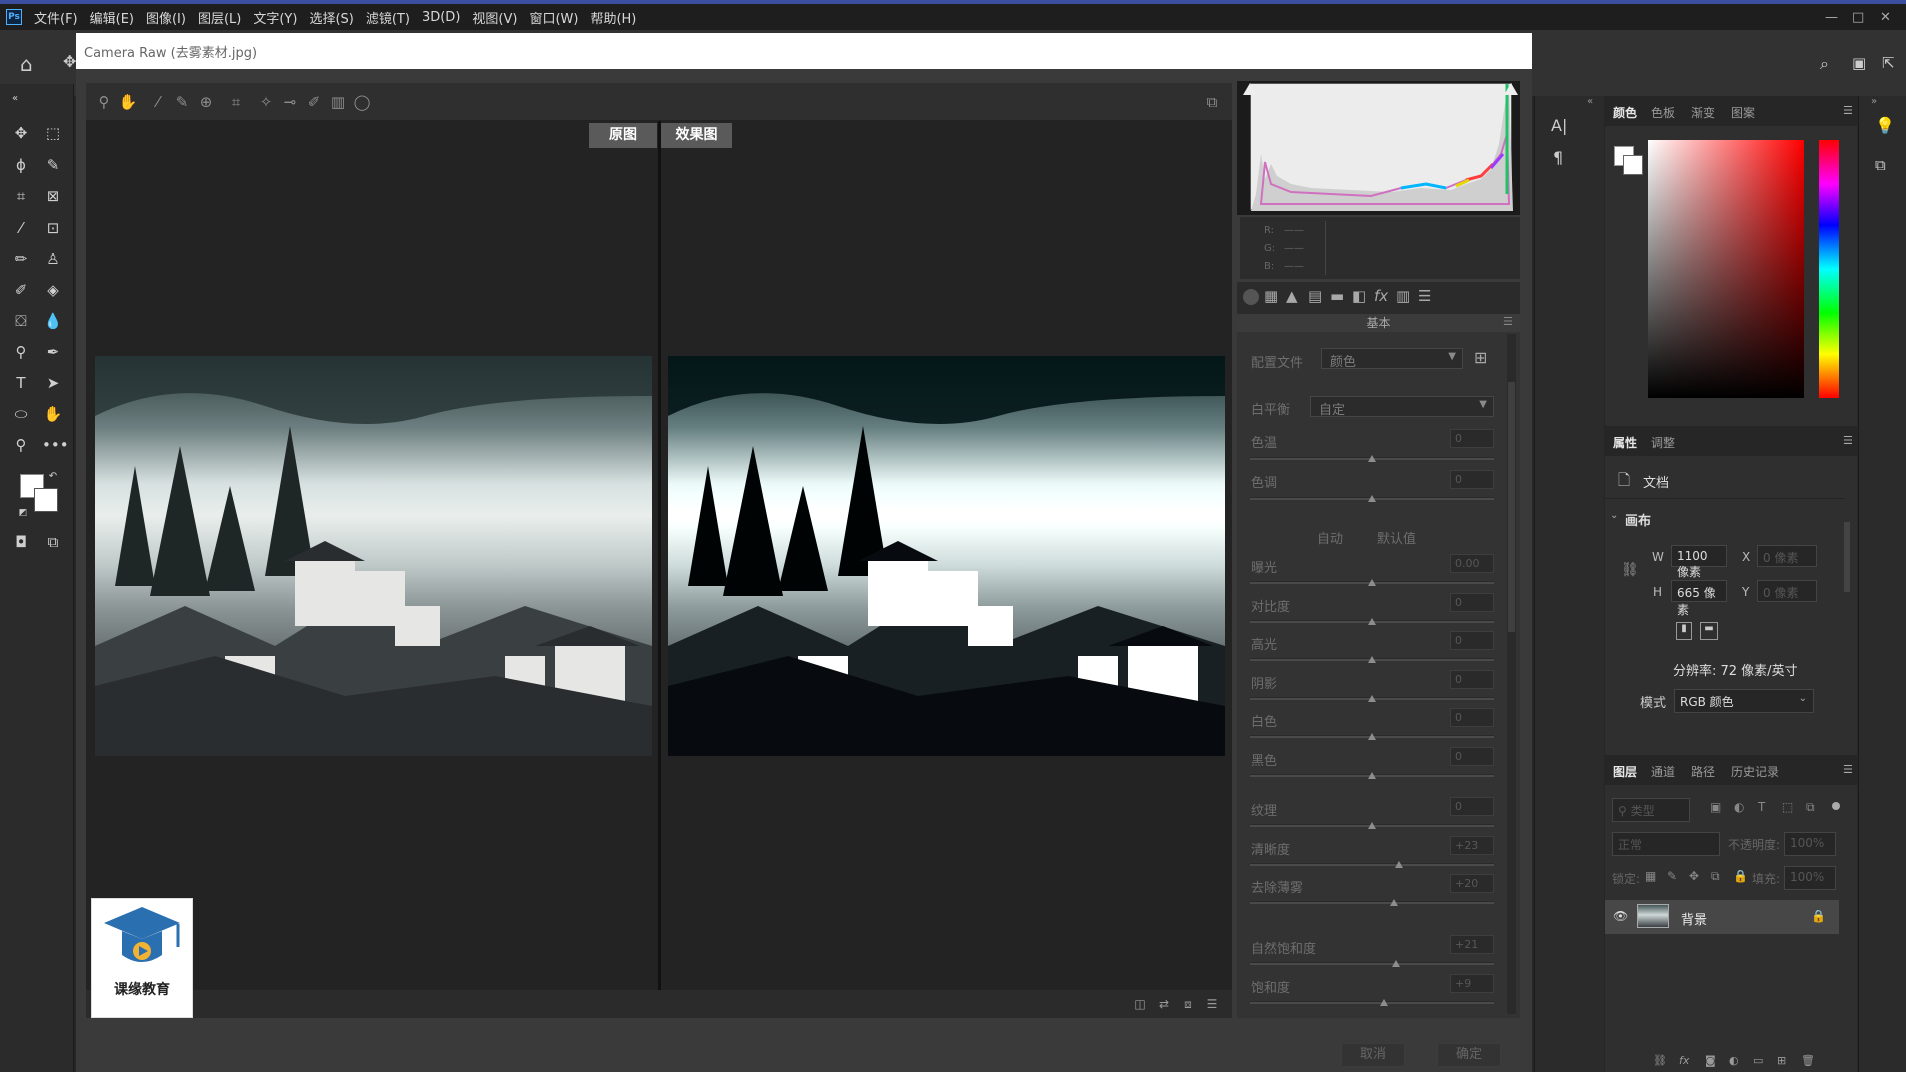 The height and width of the screenshot is (1072, 1906). Describe the element at coordinates (1787, 807) in the screenshot. I see `filter-shape-icon: ⬚` at that location.